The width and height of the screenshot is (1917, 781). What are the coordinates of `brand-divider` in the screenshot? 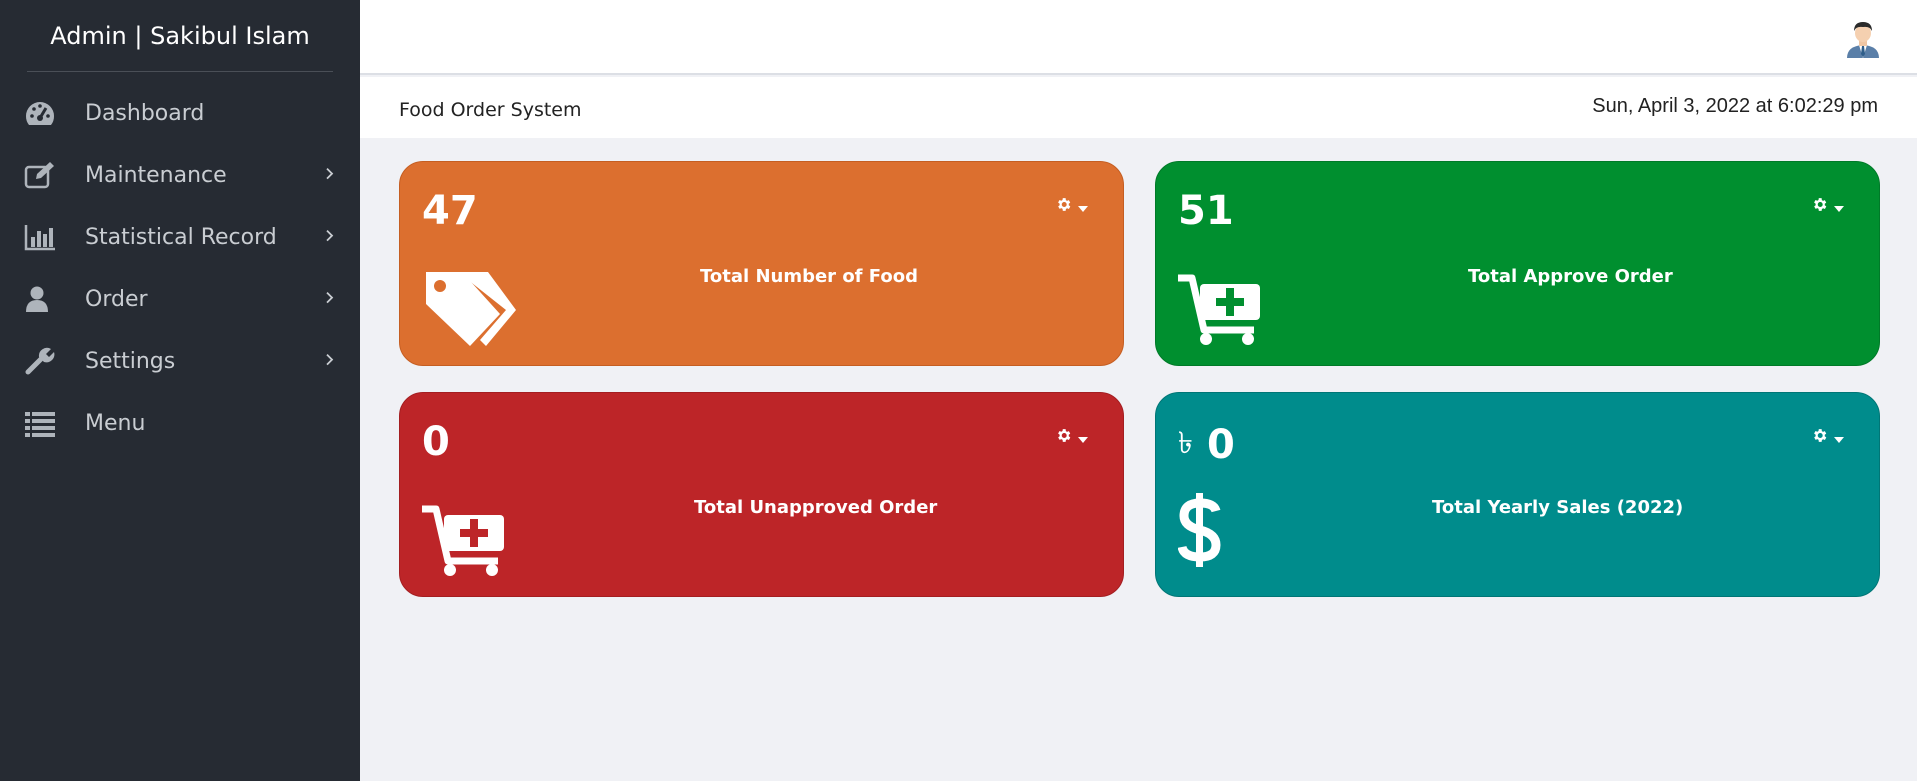 It's located at (180, 71).